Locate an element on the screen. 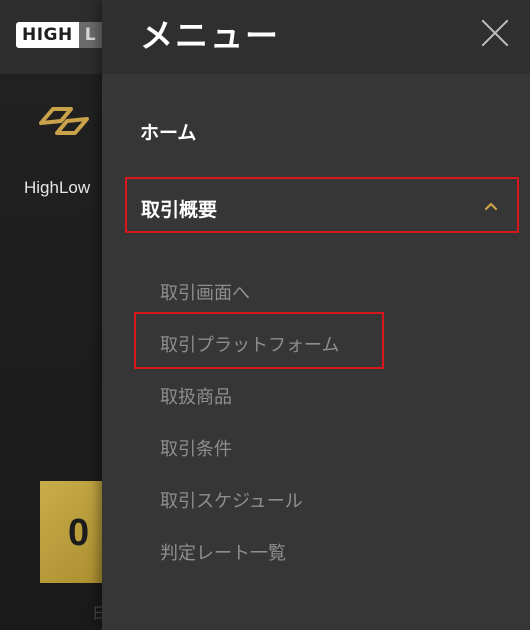 The image size is (530, 630). chevron-up-icon is located at coordinates (491, 206).